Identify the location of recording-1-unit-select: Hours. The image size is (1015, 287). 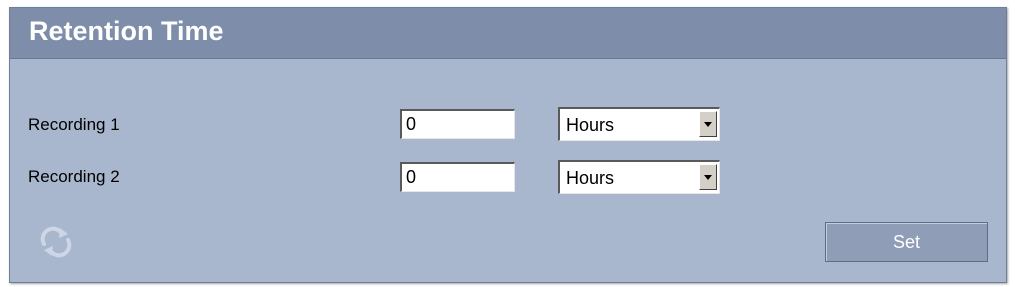
(639, 124).